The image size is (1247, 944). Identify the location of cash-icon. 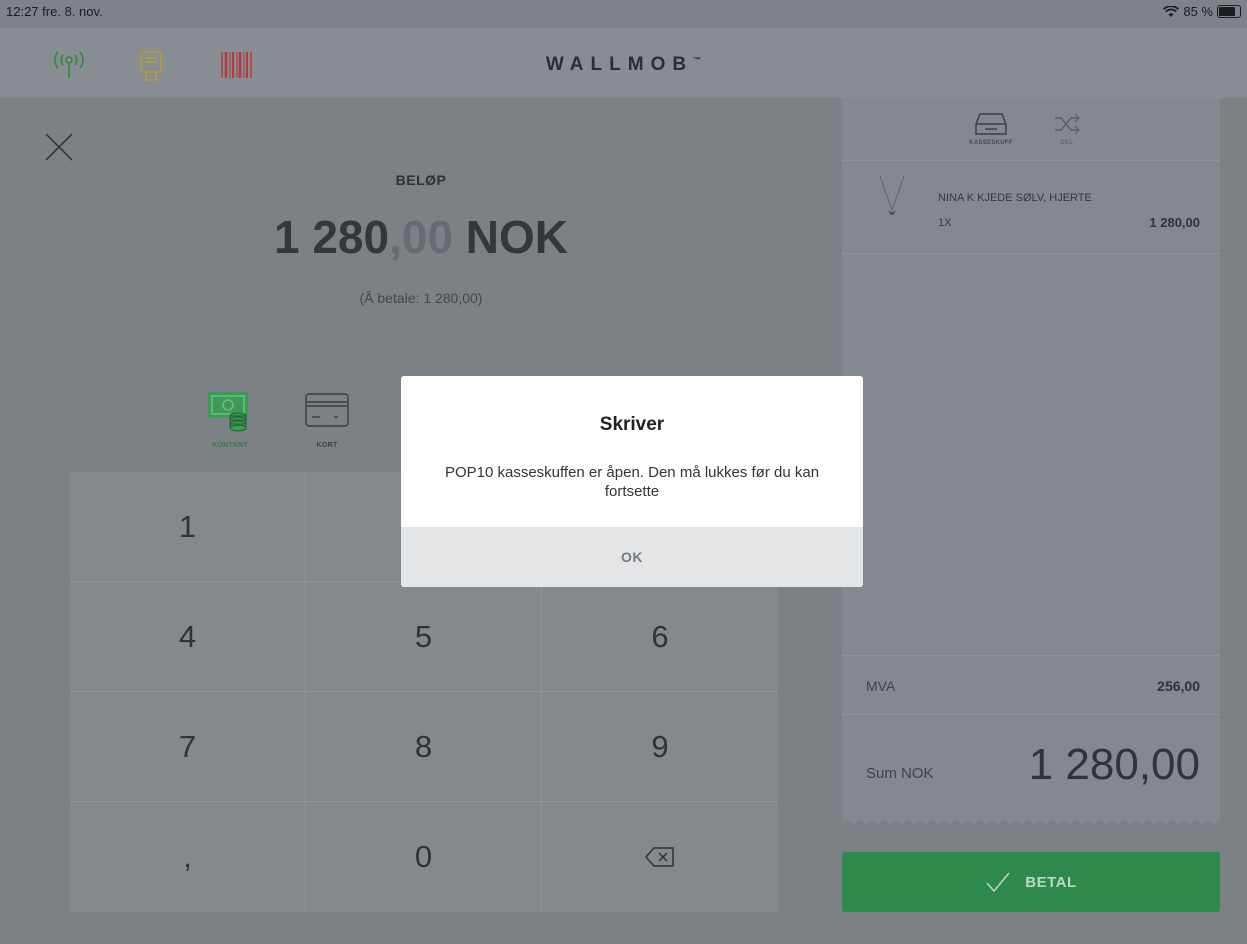
(228, 412).